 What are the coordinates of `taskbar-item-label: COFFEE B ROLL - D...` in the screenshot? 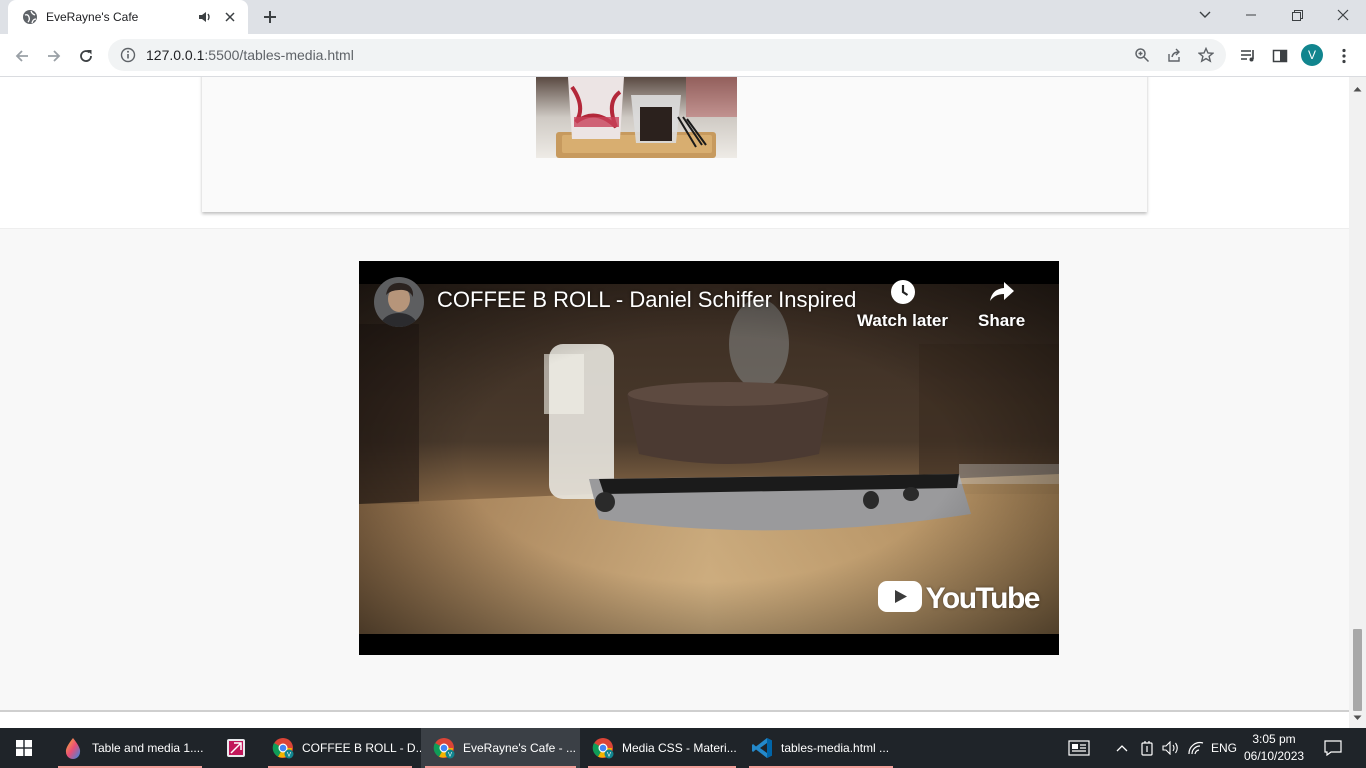 It's located at (364, 748).